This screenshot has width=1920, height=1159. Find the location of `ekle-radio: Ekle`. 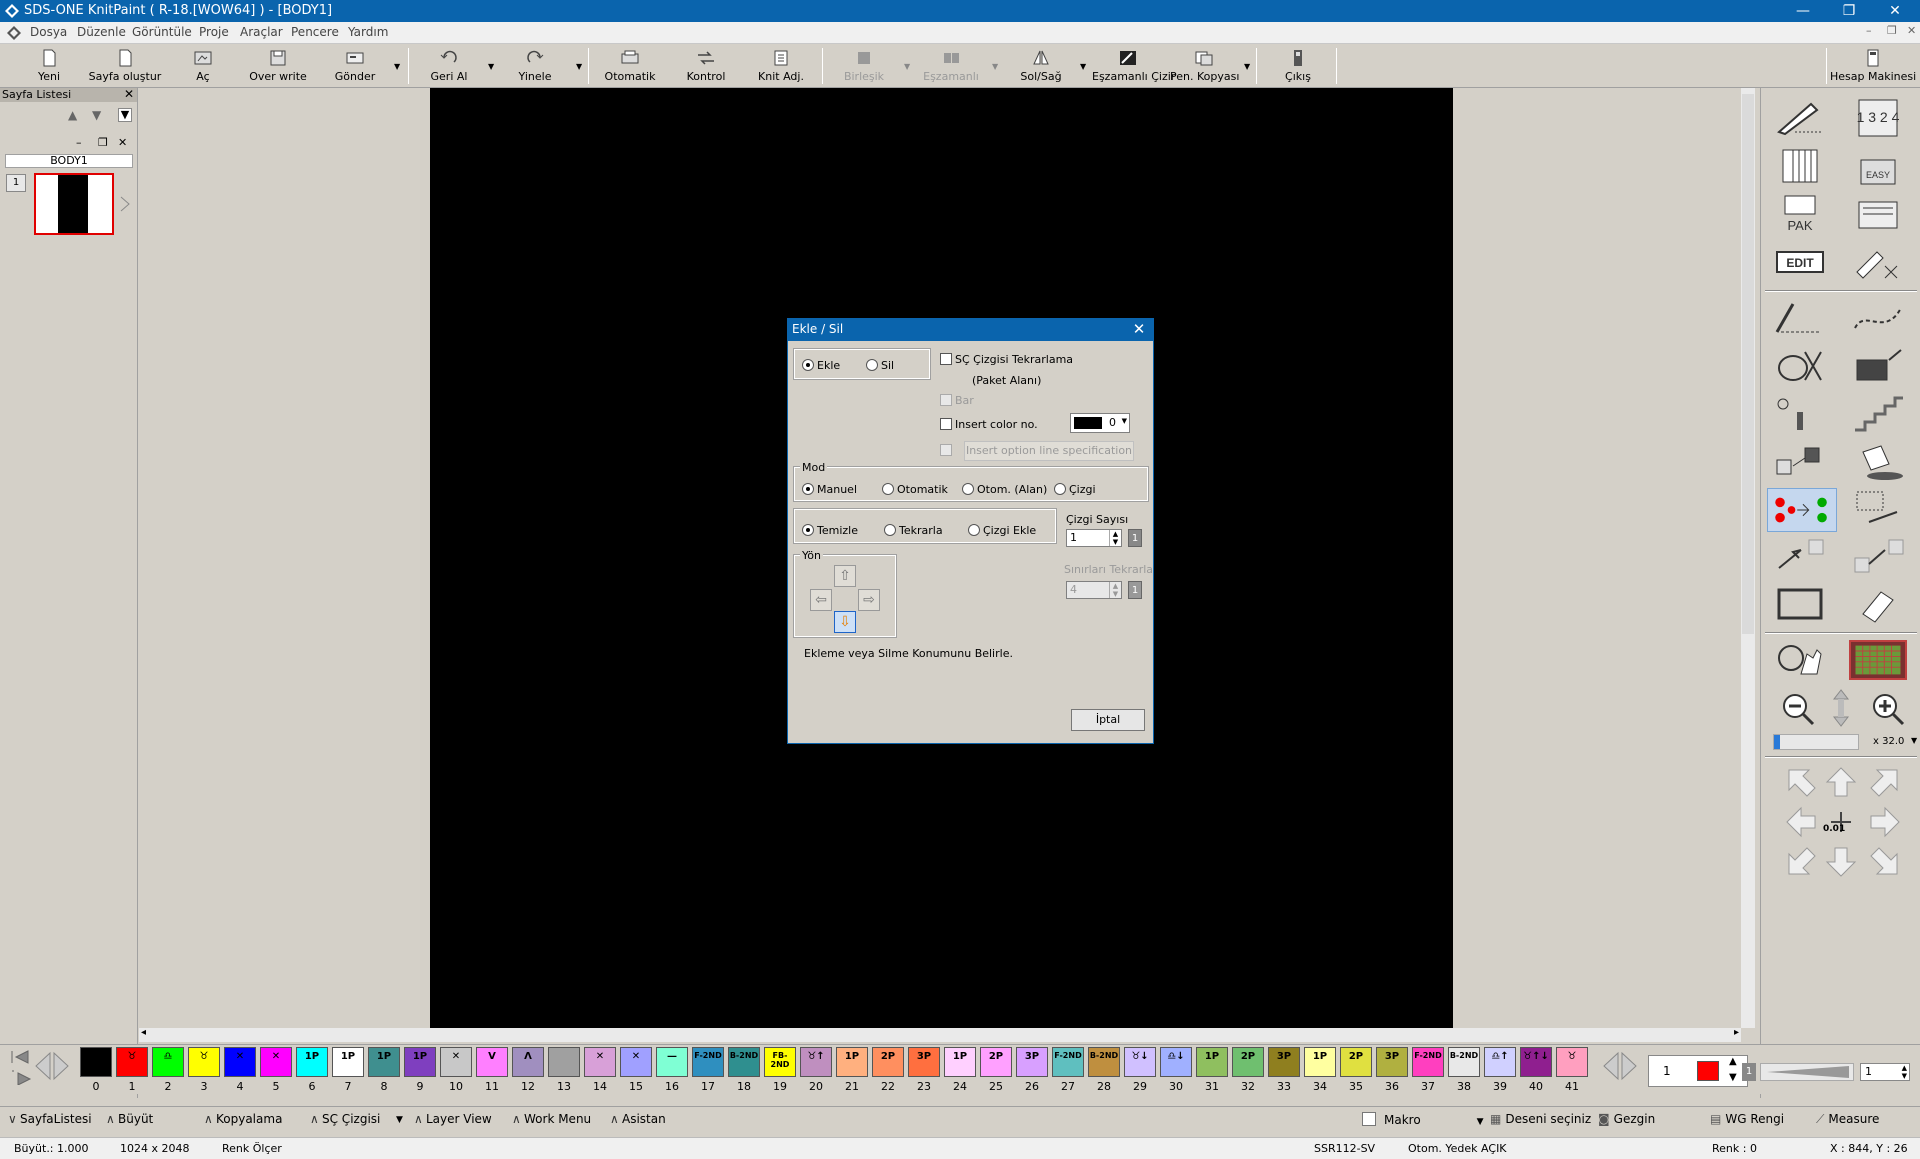

ekle-radio: Ekle is located at coordinates (821, 365).